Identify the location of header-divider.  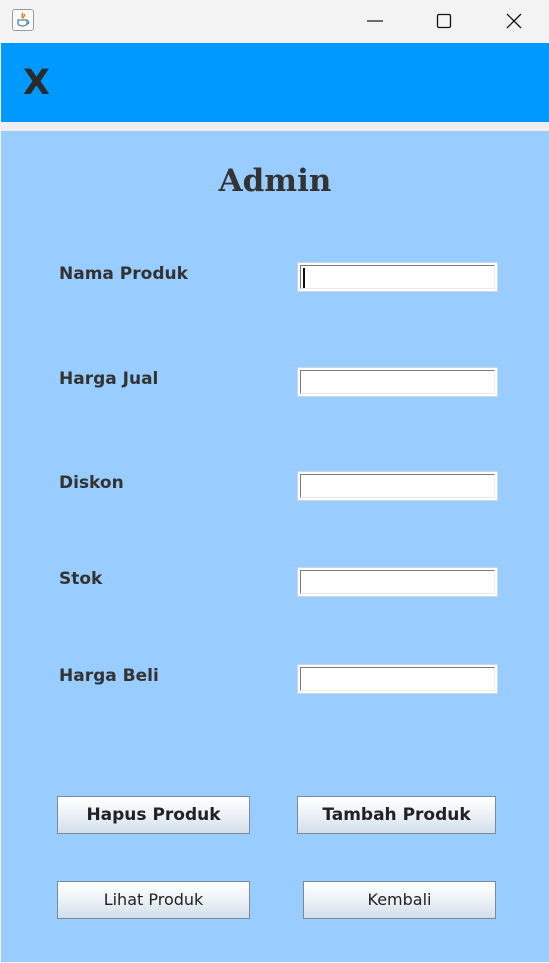
(275, 126).